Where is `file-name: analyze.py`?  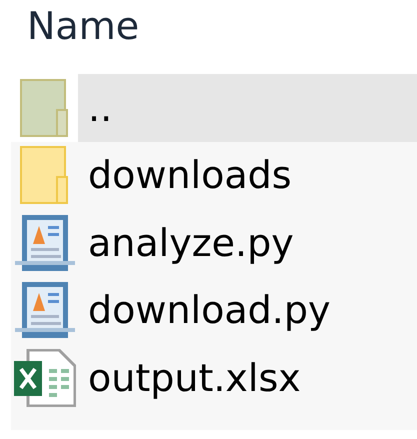 file-name: analyze.py is located at coordinates (191, 242).